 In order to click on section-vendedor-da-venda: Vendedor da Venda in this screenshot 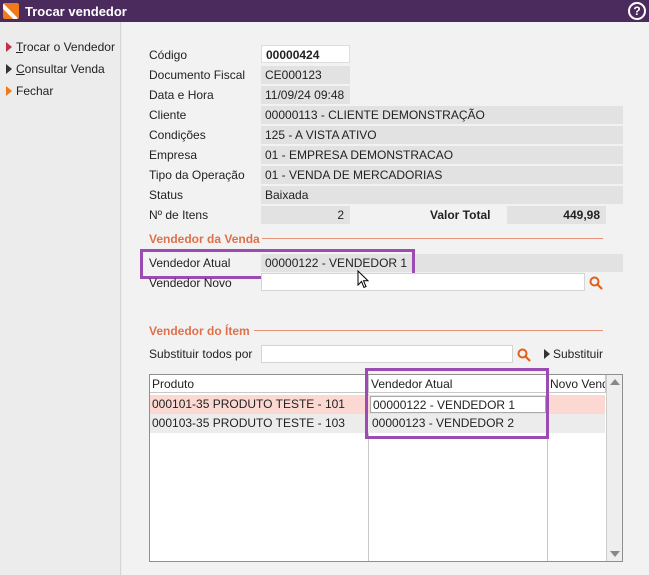, I will do `click(204, 239)`.